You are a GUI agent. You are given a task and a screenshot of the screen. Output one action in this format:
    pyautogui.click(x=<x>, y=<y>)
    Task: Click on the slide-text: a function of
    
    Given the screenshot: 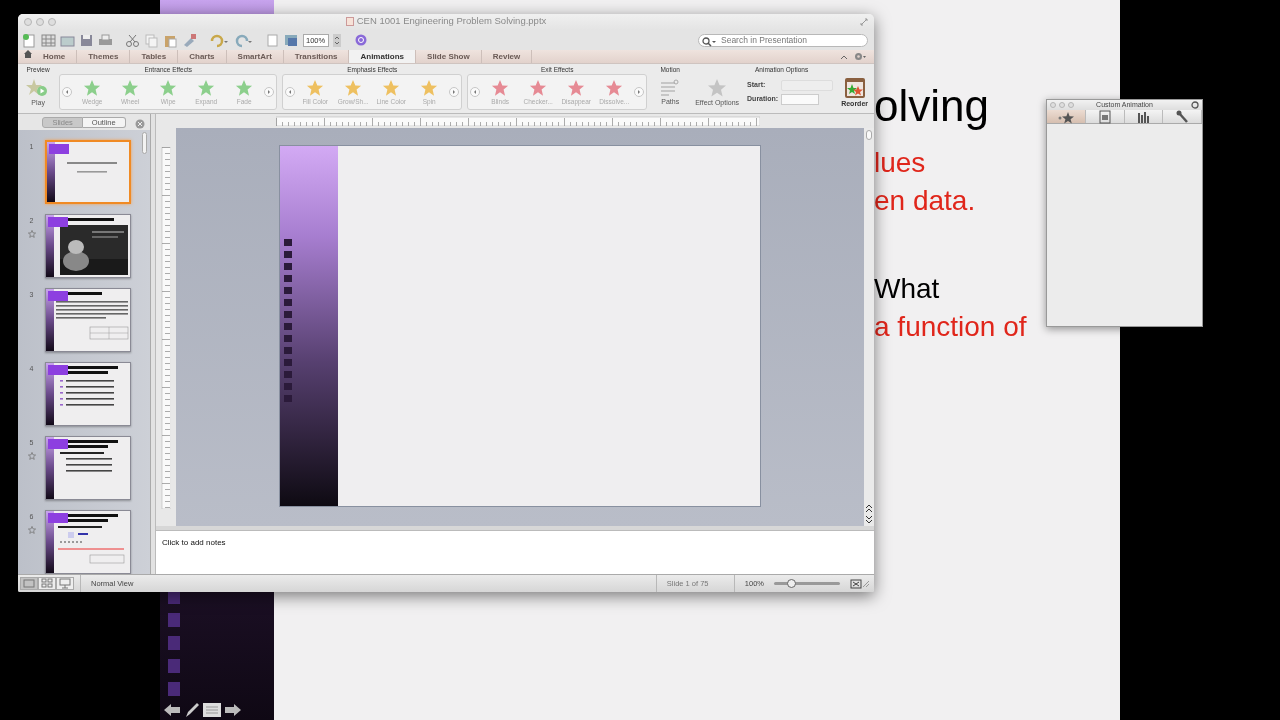 What is the action you would take?
    pyautogui.click(x=950, y=327)
    